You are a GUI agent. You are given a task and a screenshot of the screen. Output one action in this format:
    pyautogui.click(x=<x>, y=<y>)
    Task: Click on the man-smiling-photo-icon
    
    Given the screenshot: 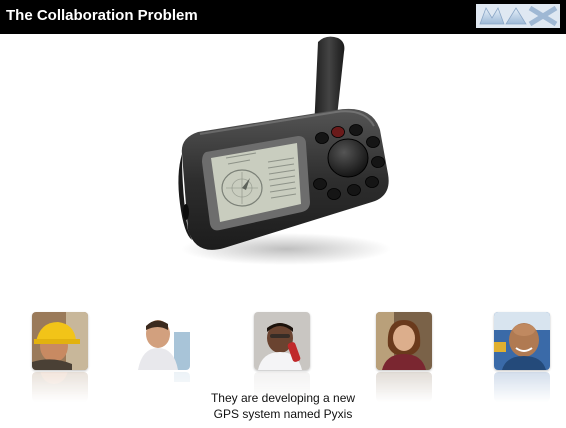 What is the action you would take?
    pyautogui.click(x=162, y=341)
    